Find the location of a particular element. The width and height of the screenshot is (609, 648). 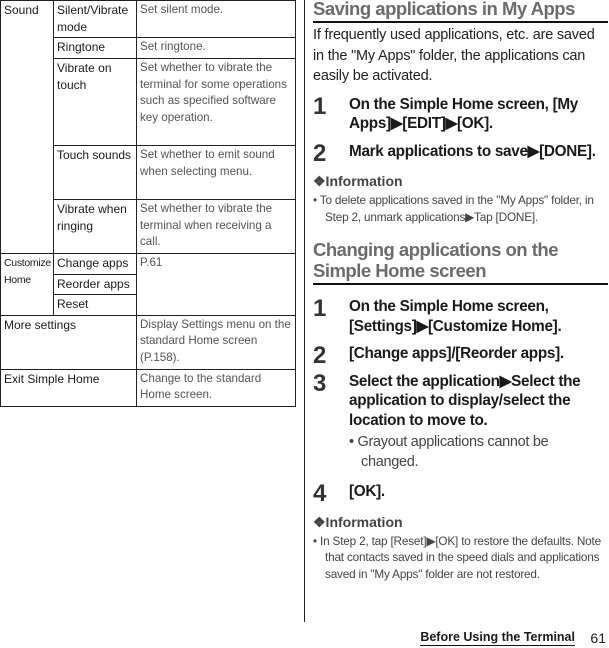

step-text: Mark applications to save▶[DONE]. is located at coordinates (472, 151).